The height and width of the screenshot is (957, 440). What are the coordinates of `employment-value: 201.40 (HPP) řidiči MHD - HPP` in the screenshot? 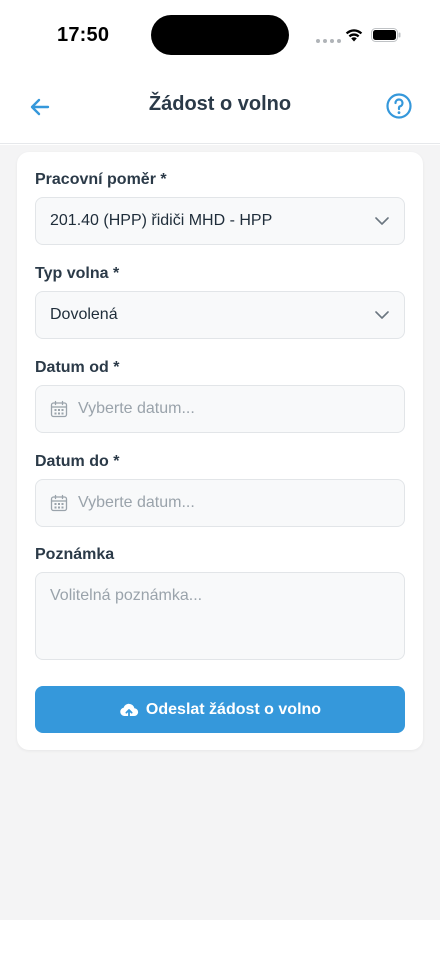 It's located at (161, 220).